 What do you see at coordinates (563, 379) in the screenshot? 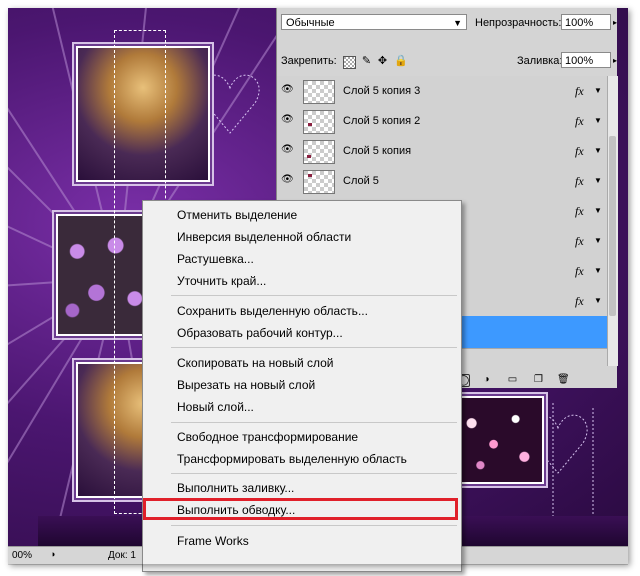
I see `trash-icon: 🗑` at bounding box center [563, 379].